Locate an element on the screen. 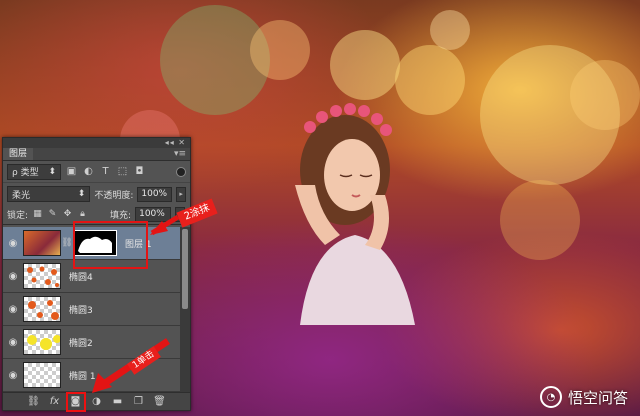  opacity-field: 100% is located at coordinates (155, 194).